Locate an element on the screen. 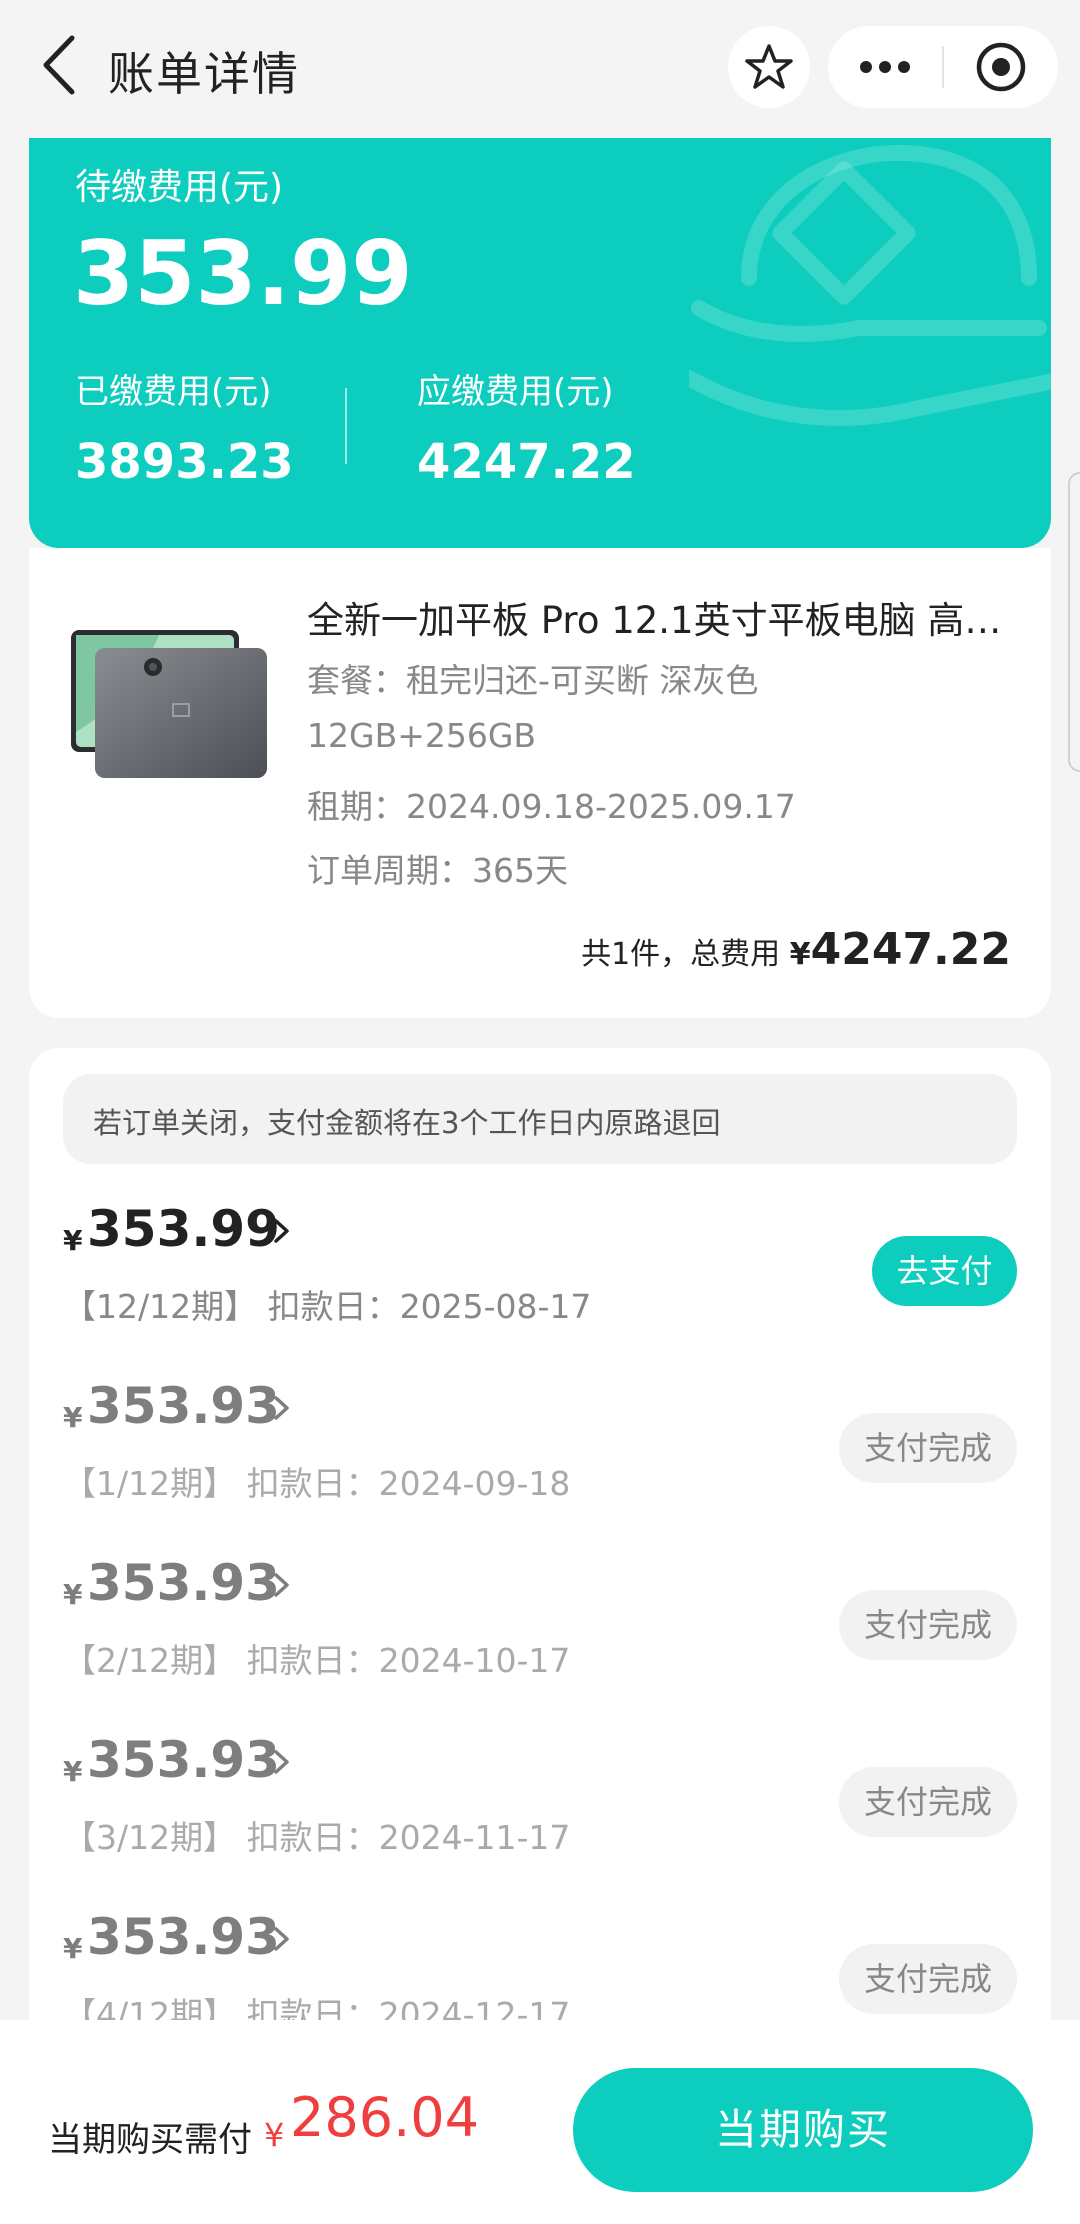 Image resolution: width=1080 pixels, height=2224 pixels. pending-fee-label: 待缴费用(元) is located at coordinates (179, 187).